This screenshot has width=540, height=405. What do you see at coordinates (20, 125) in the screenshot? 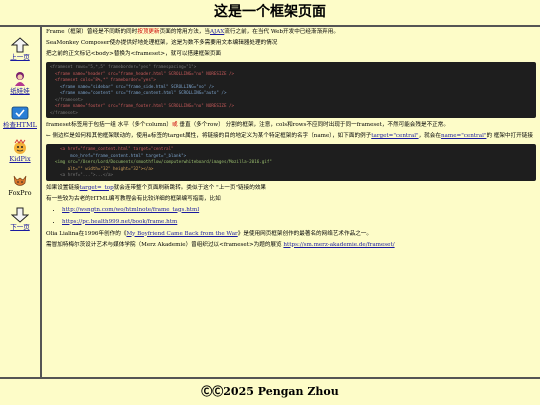
I see `nav-label: 检查HTML` at bounding box center [20, 125].